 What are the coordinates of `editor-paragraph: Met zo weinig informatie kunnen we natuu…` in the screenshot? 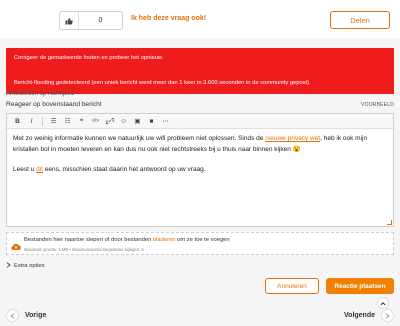 It's located at (200, 144).